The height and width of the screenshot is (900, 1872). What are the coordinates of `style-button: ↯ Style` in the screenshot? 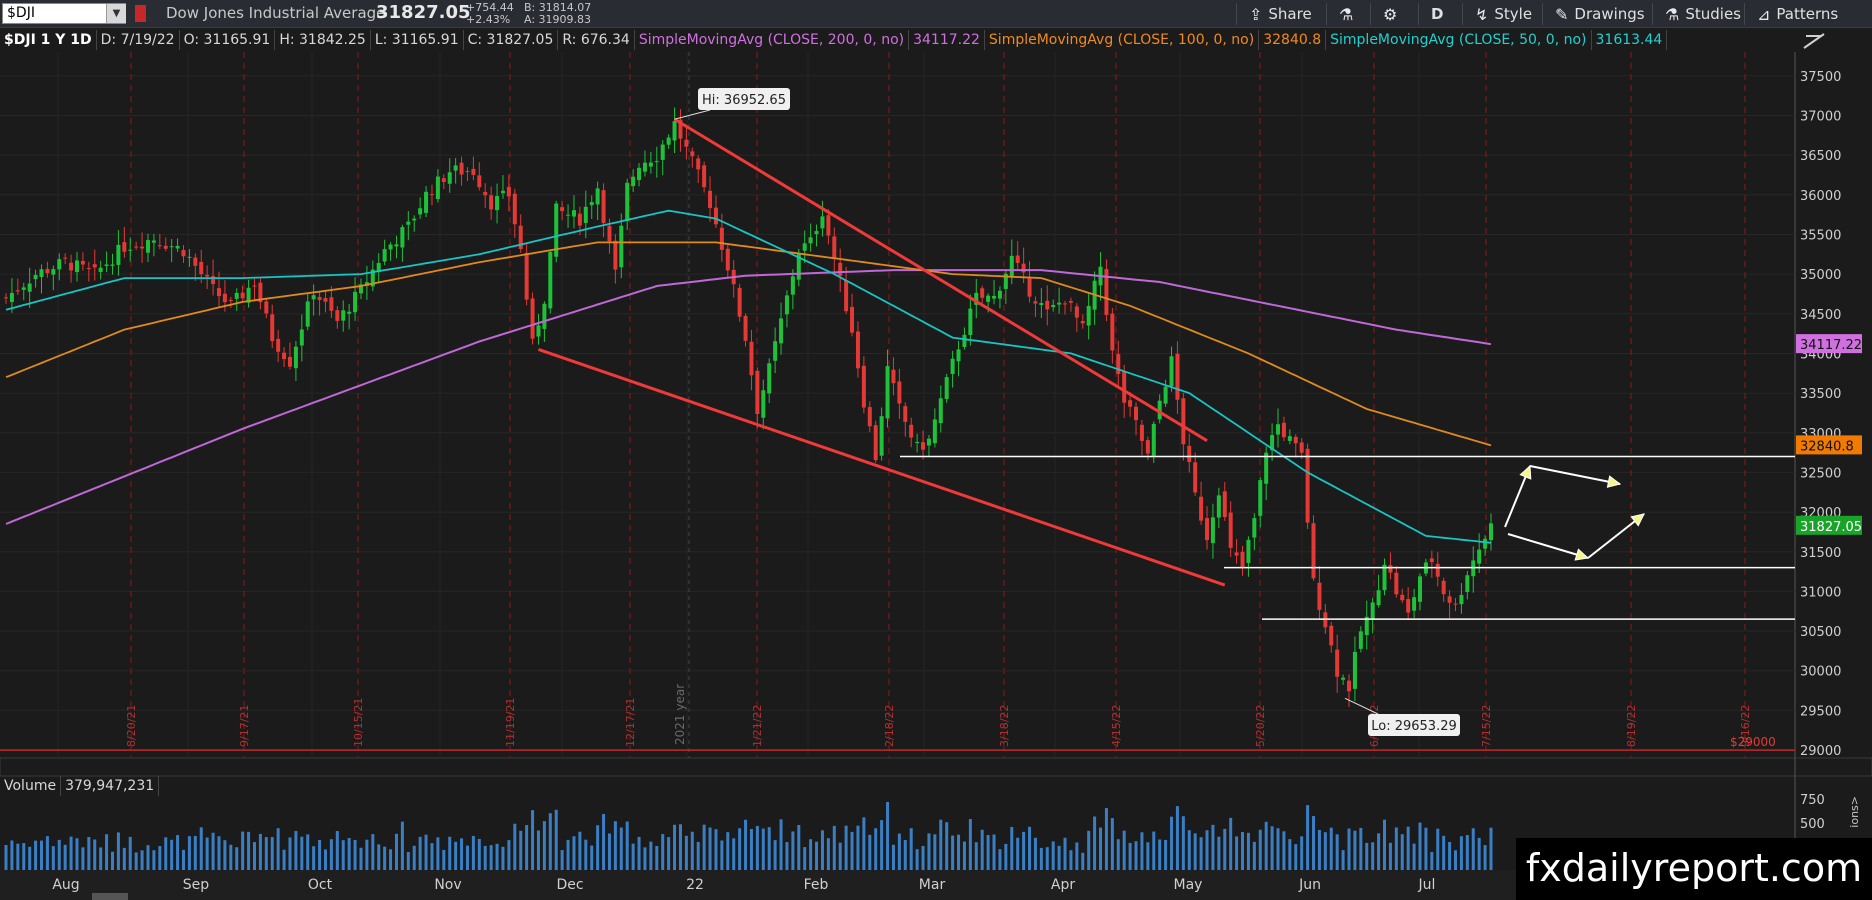 It's located at (1497, 14).